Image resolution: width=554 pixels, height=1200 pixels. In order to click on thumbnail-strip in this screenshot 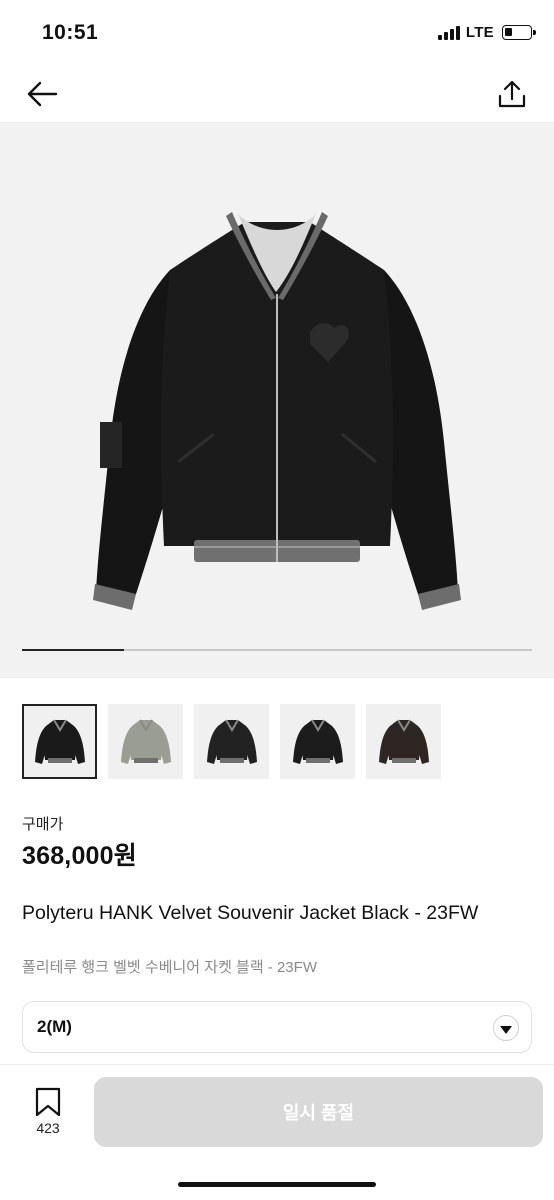, I will do `click(231, 741)`.